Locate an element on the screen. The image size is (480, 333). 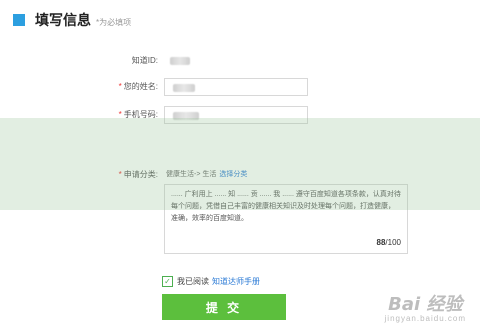
name-value-blurred is located at coordinates (184, 88).